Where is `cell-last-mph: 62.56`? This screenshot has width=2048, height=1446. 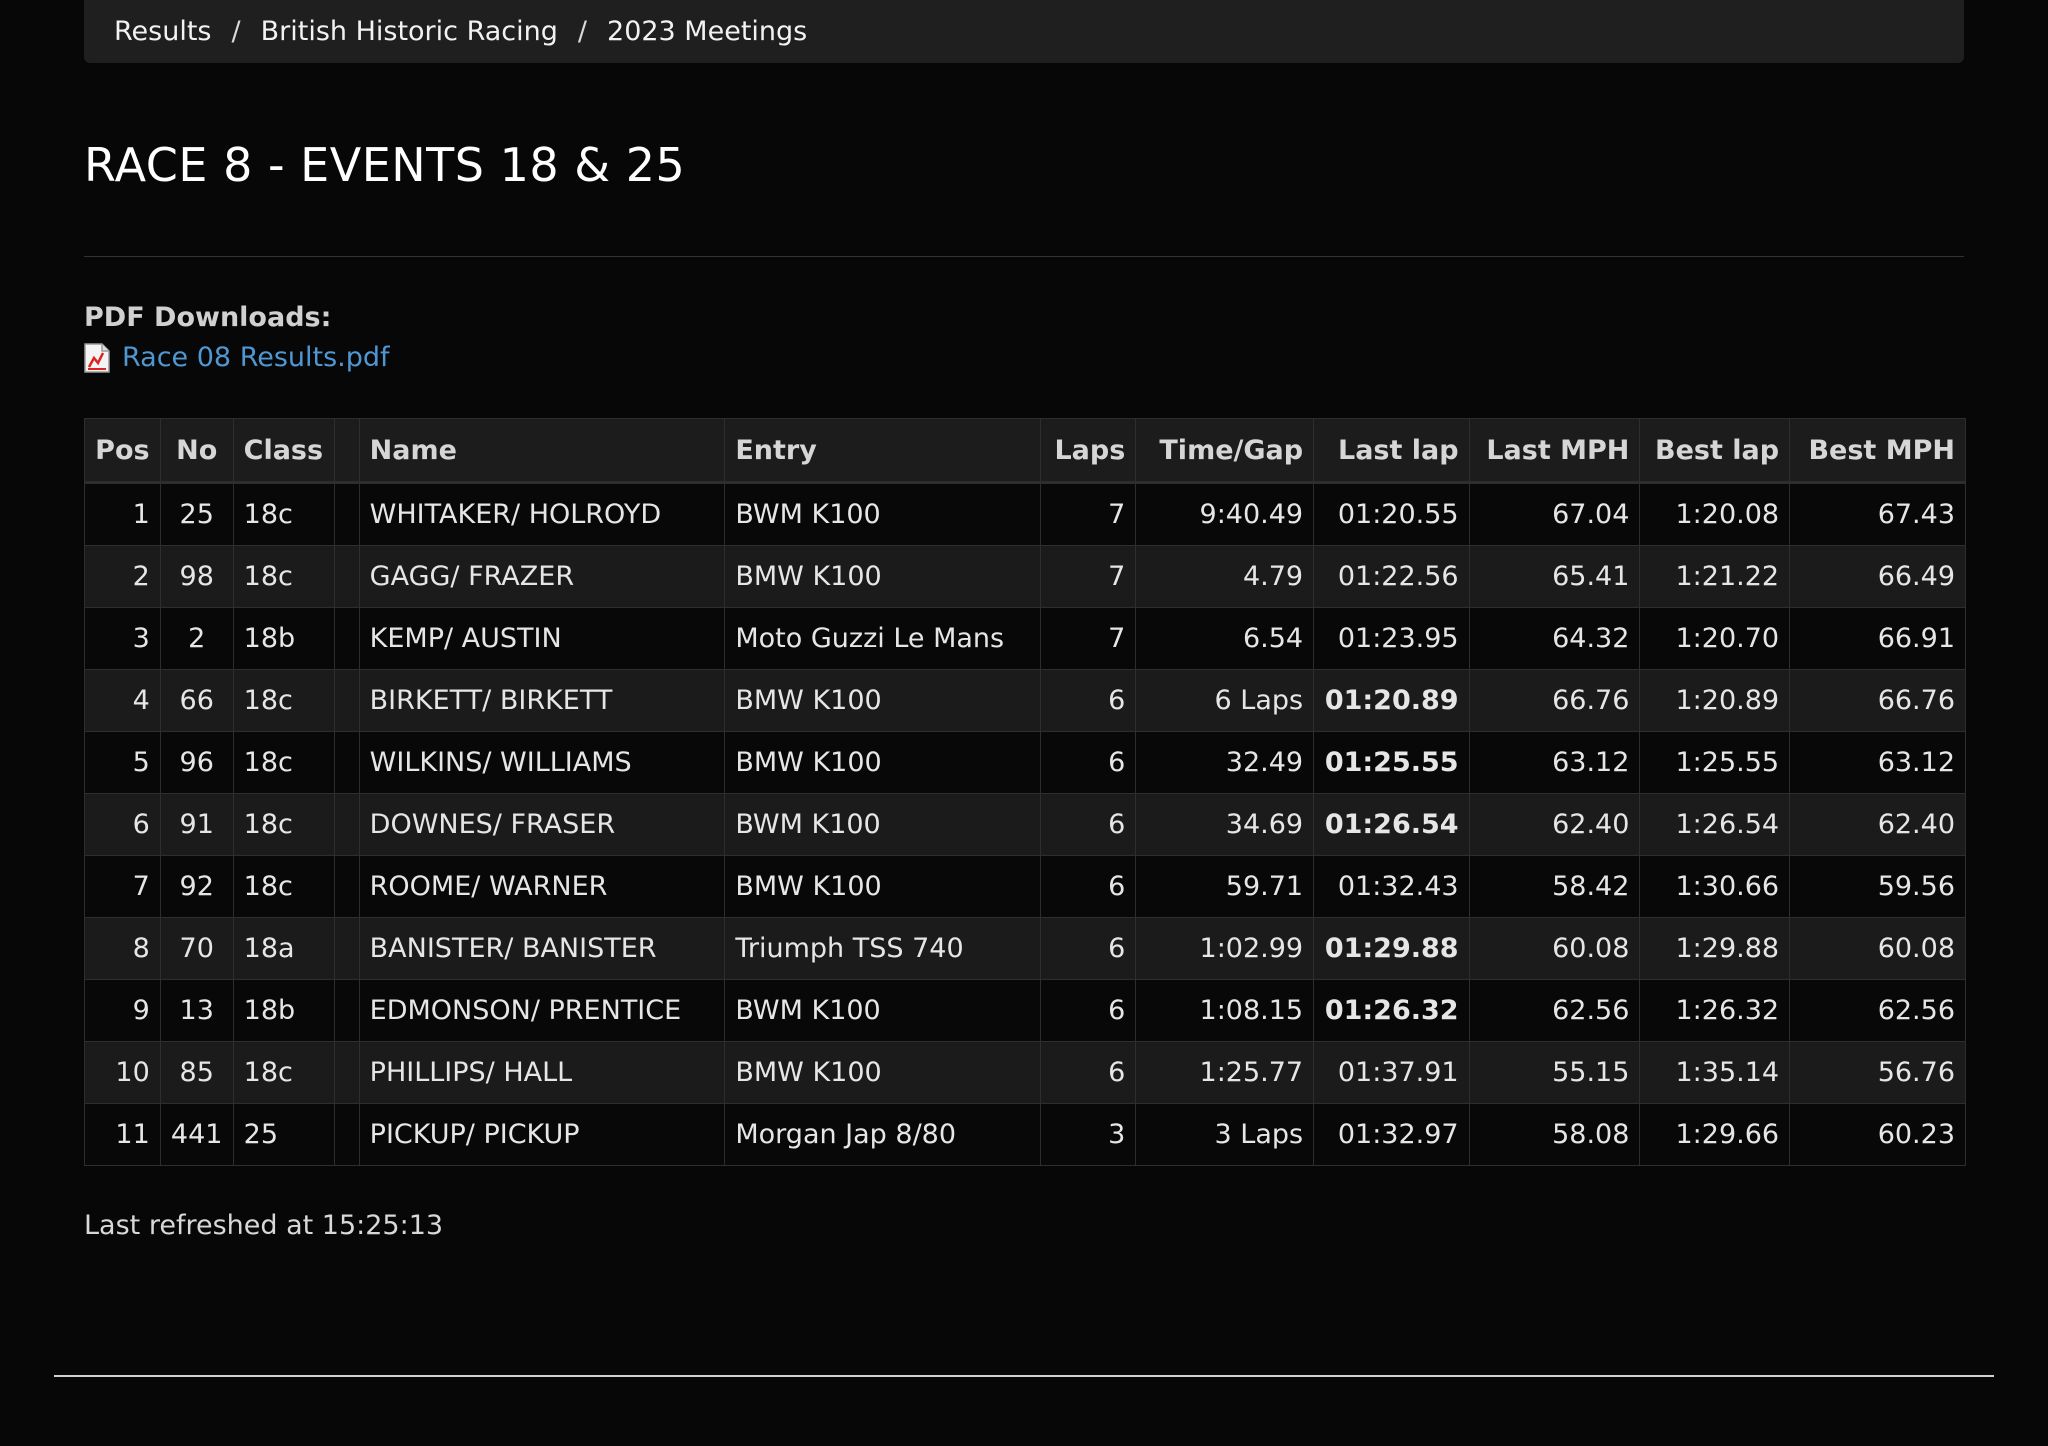
cell-last-mph: 62.56 is located at coordinates (1554, 1010).